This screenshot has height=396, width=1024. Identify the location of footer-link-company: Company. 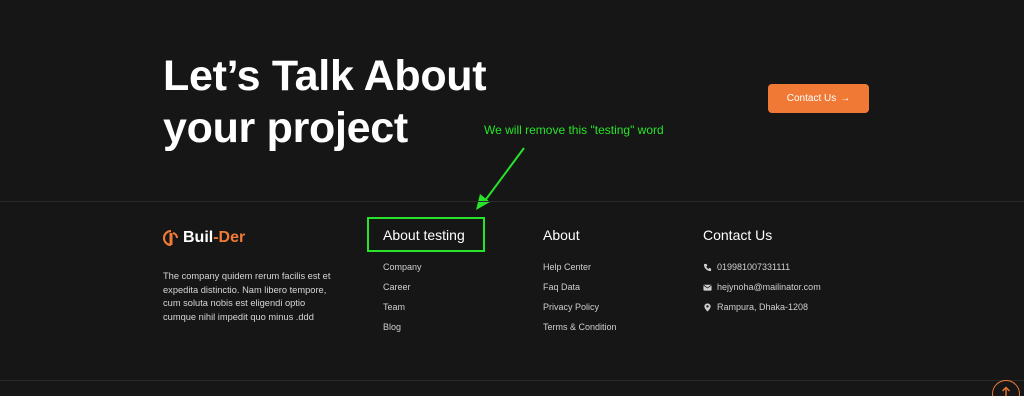
(424, 267).